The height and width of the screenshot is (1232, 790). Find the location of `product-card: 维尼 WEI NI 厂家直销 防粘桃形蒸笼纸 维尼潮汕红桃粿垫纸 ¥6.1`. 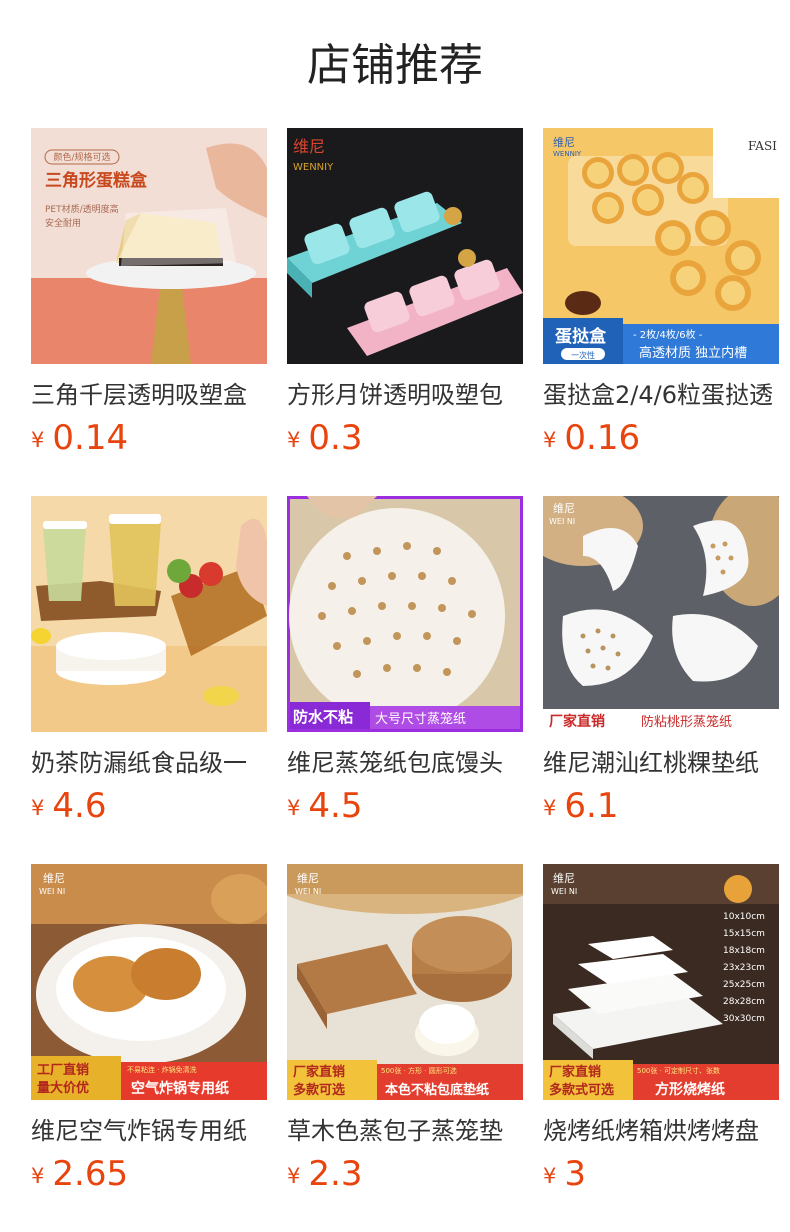

product-card: 维尼 WEI NI 厂家直销 防粘桃形蒸笼纸 维尼潮汕红桃粿垫纸 ¥6.1 is located at coordinates (661, 666).